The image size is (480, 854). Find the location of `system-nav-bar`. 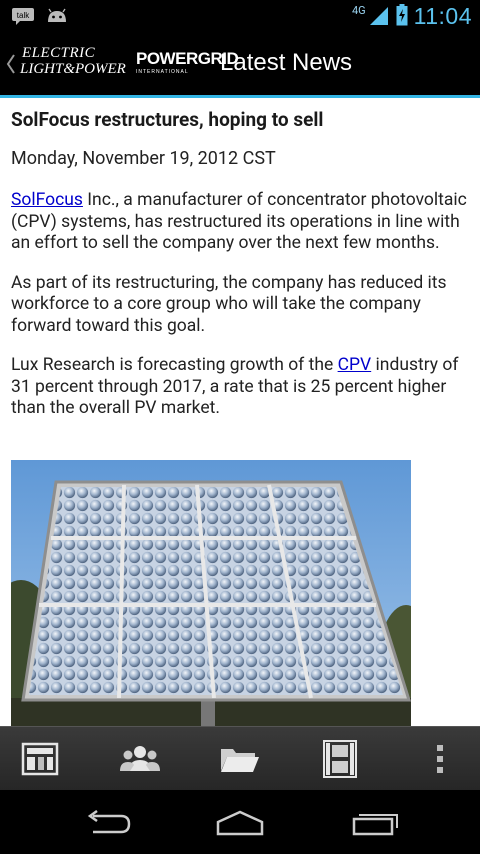

system-nav-bar is located at coordinates (240, 822).